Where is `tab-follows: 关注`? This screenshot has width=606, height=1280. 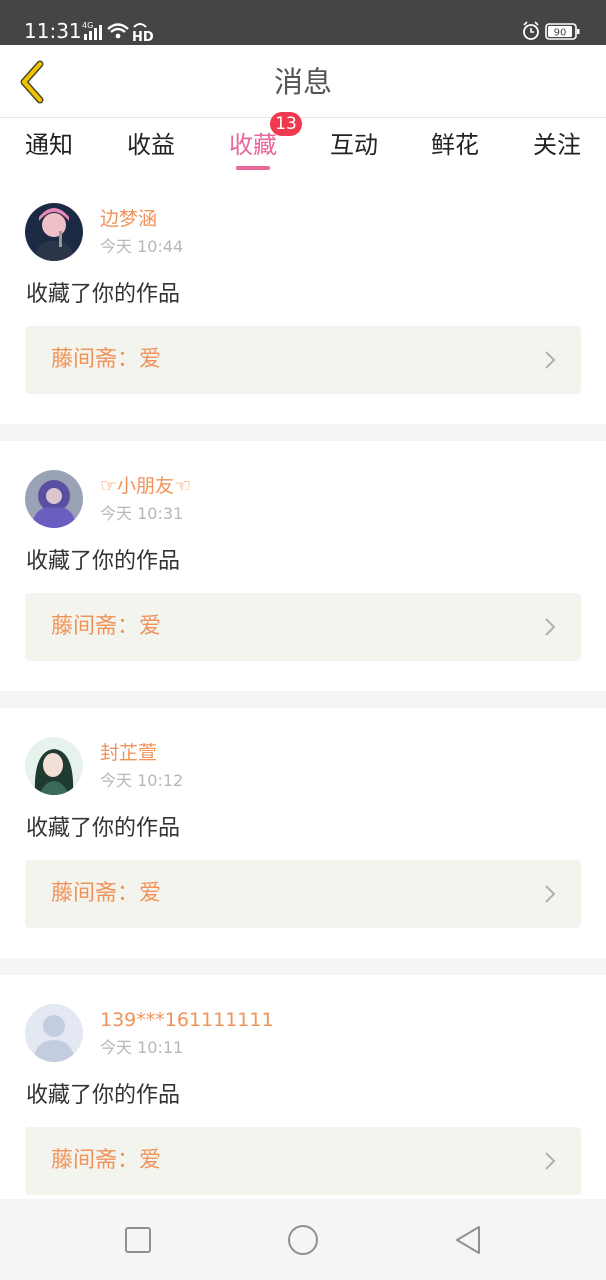
tab-follows: 关注 is located at coordinates (557, 145).